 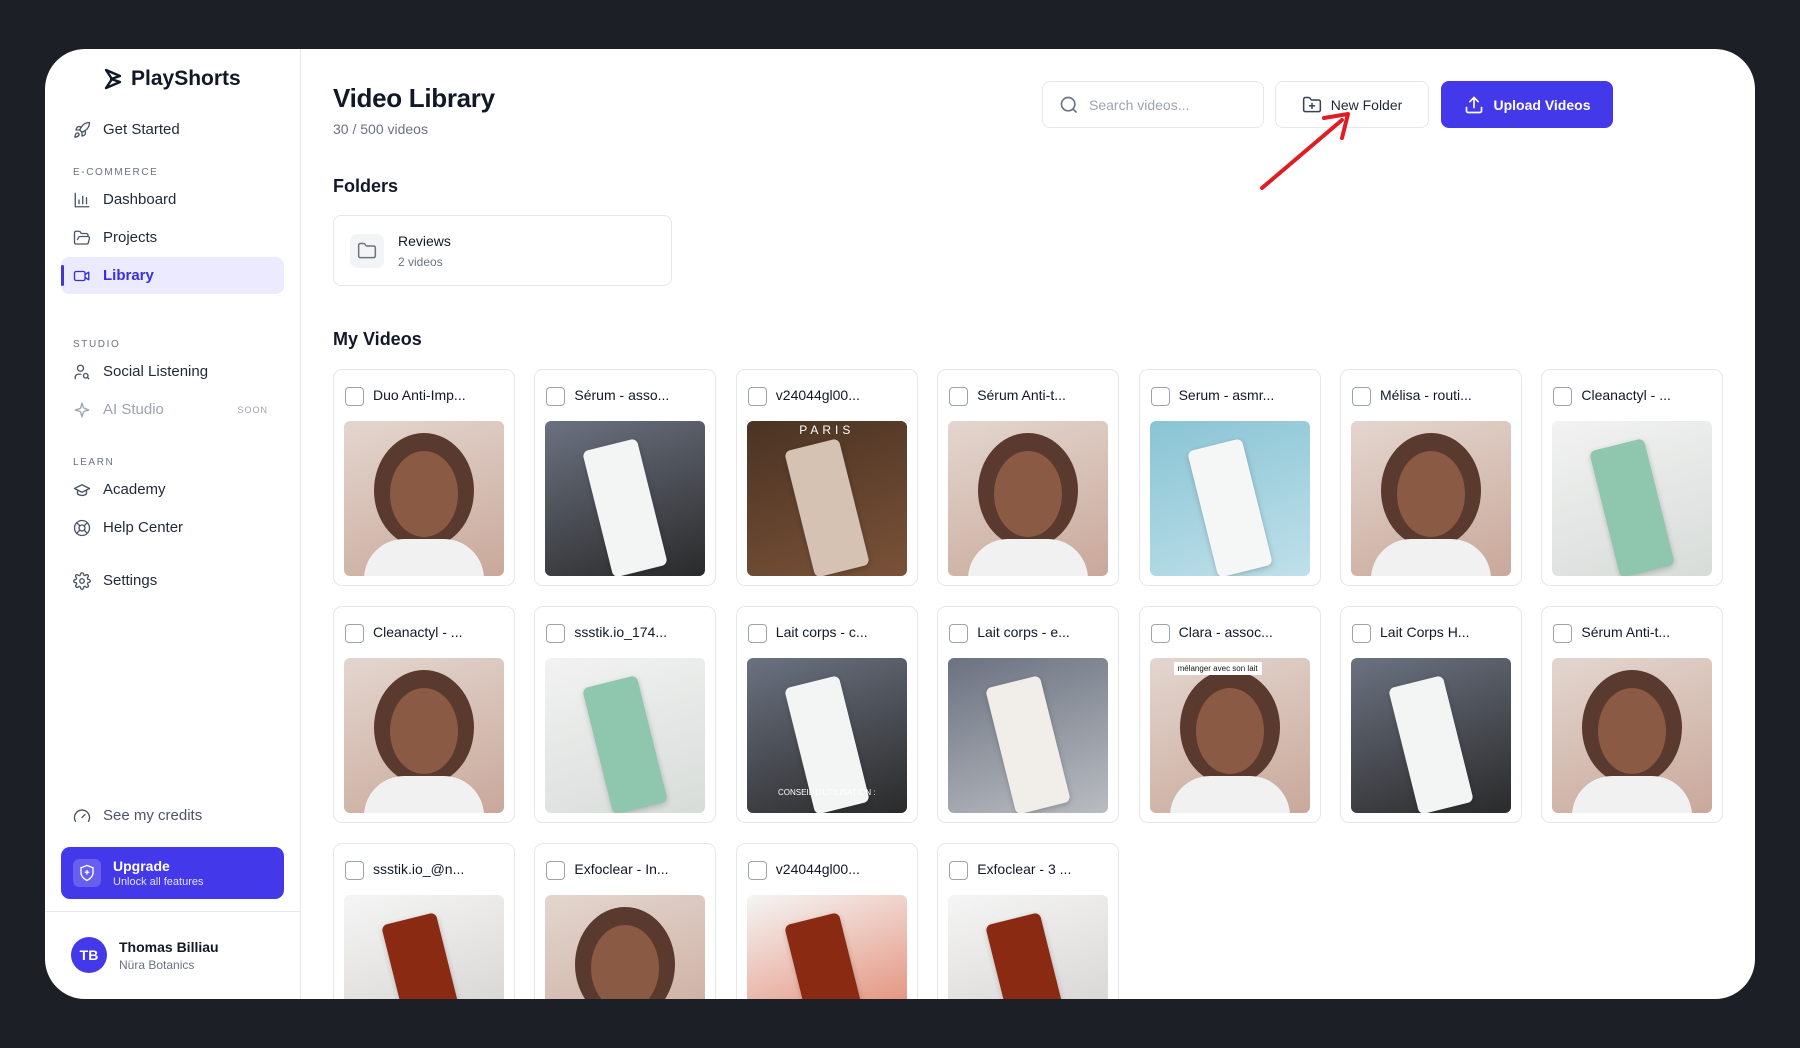 What do you see at coordinates (87, 873) in the screenshot?
I see `shield-icon` at bounding box center [87, 873].